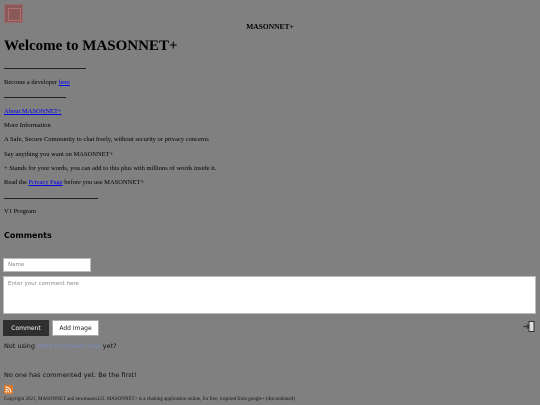 Image resolution: width=540 pixels, height=405 pixels. Describe the element at coordinates (46, 182) in the screenshot. I see `privacy-page-link: Privacy Page` at that location.